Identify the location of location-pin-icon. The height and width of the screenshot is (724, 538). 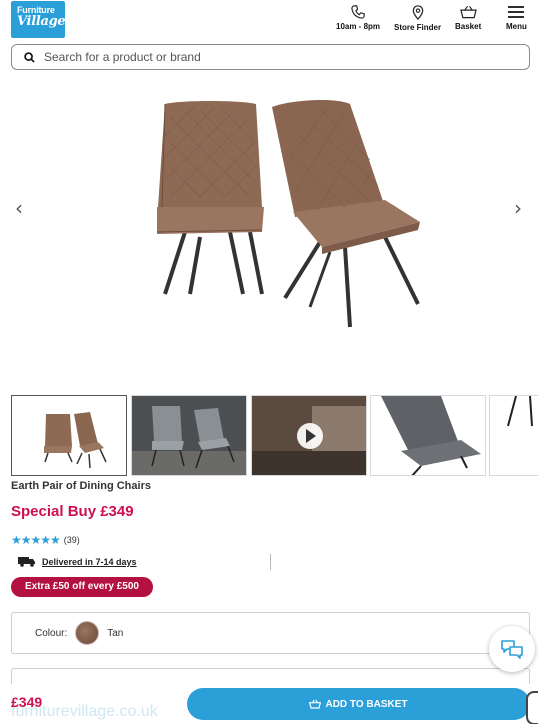
(417, 12).